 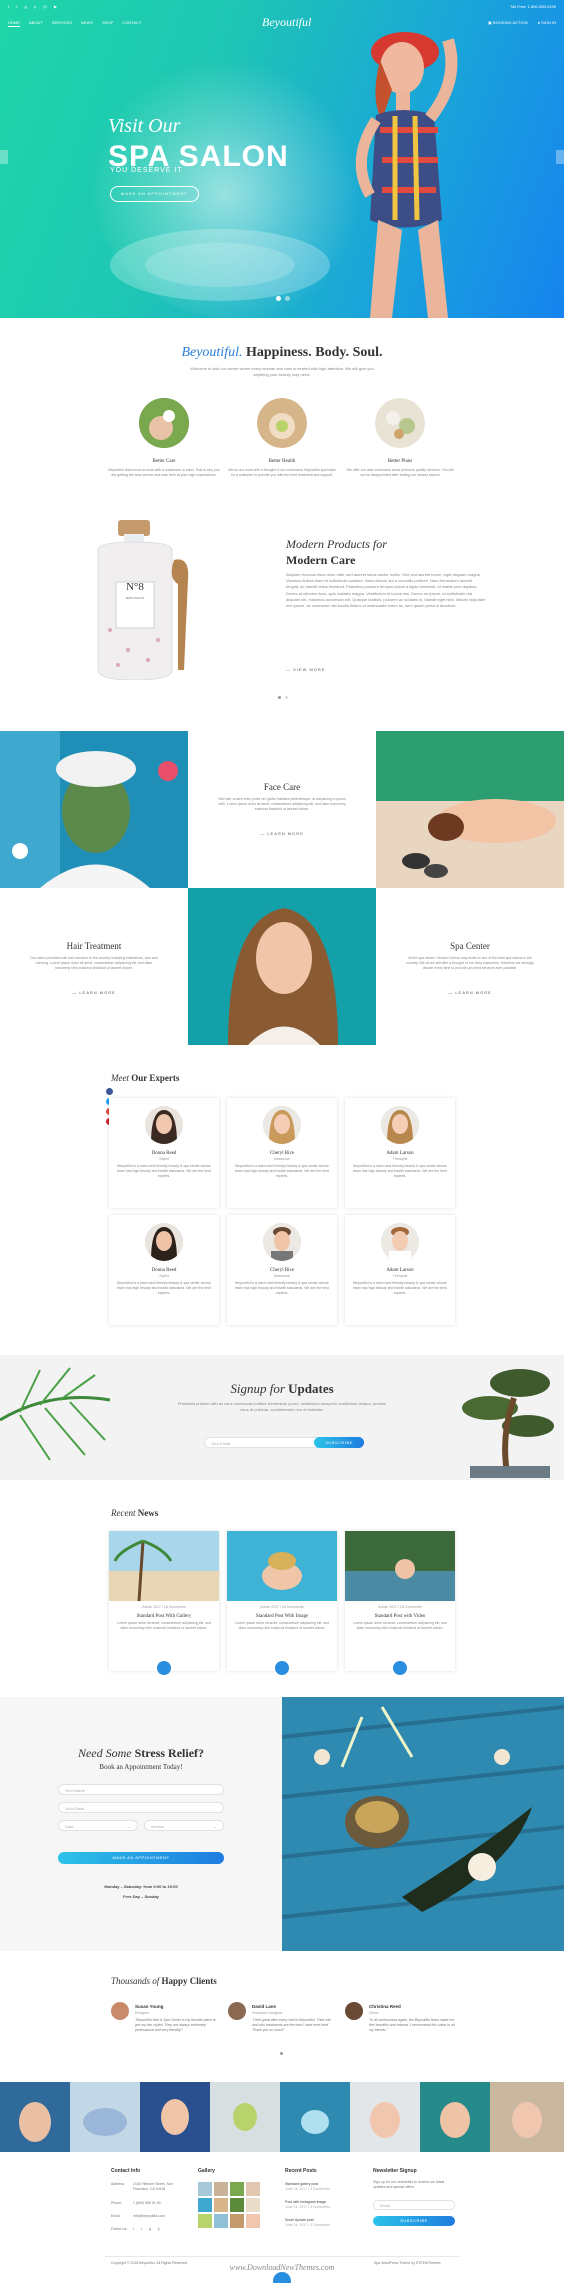 I want to click on footer-subscribe-button: SUBSCRIBE, so click(x=414, y=2221).